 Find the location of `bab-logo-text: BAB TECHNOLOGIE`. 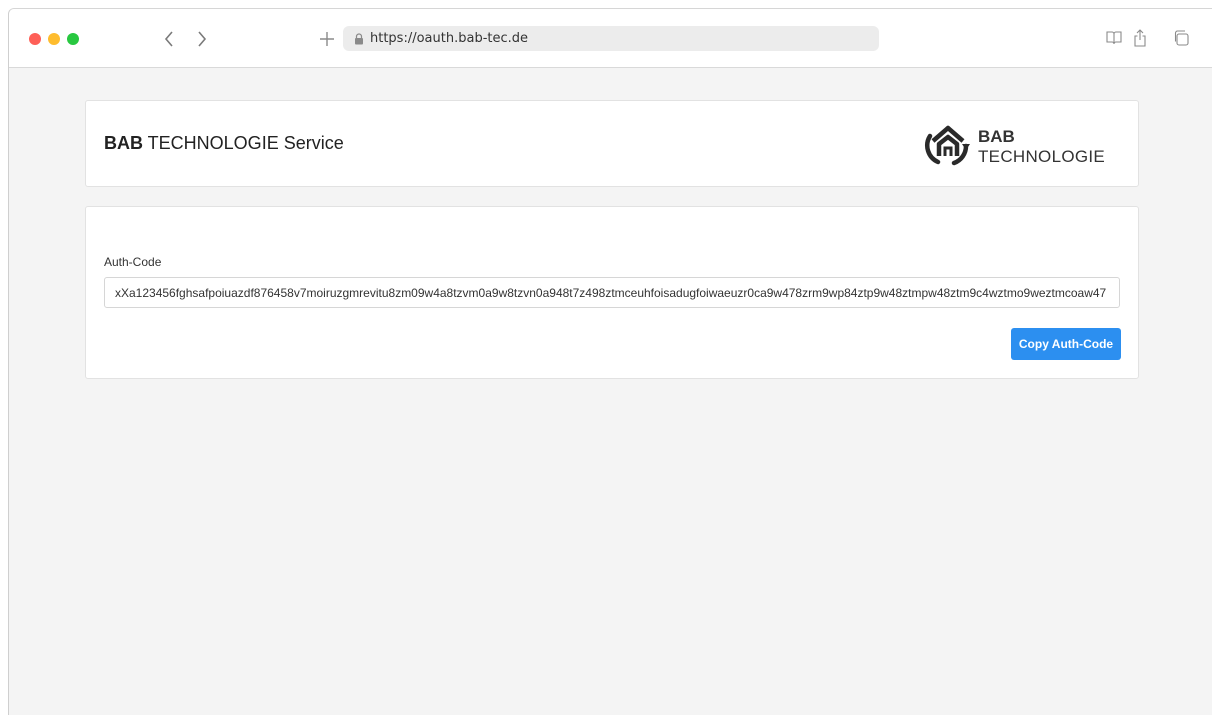

bab-logo-text: BAB TECHNOLOGIE is located at coordinates (1041, 147).